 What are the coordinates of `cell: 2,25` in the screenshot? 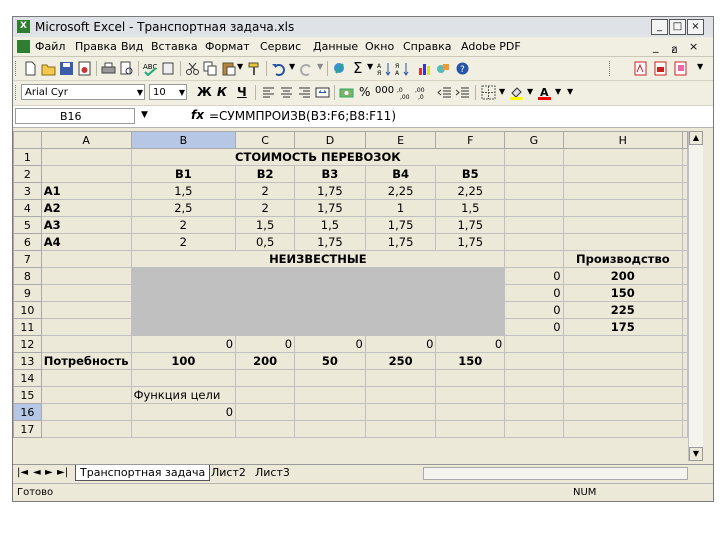 It's located at (400, 191).